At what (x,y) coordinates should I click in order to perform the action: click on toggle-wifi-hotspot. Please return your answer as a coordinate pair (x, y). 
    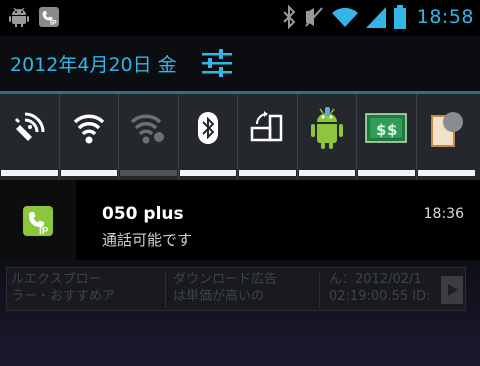
    Looking at the image, I should click on (149, 137).